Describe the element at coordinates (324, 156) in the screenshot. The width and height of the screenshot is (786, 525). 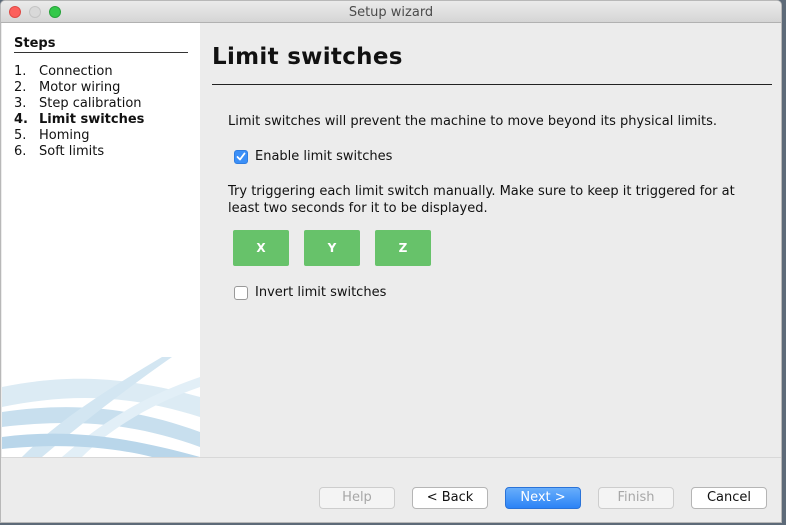
I see `enable-limit-switches-label: Enable limit switches` at that location.